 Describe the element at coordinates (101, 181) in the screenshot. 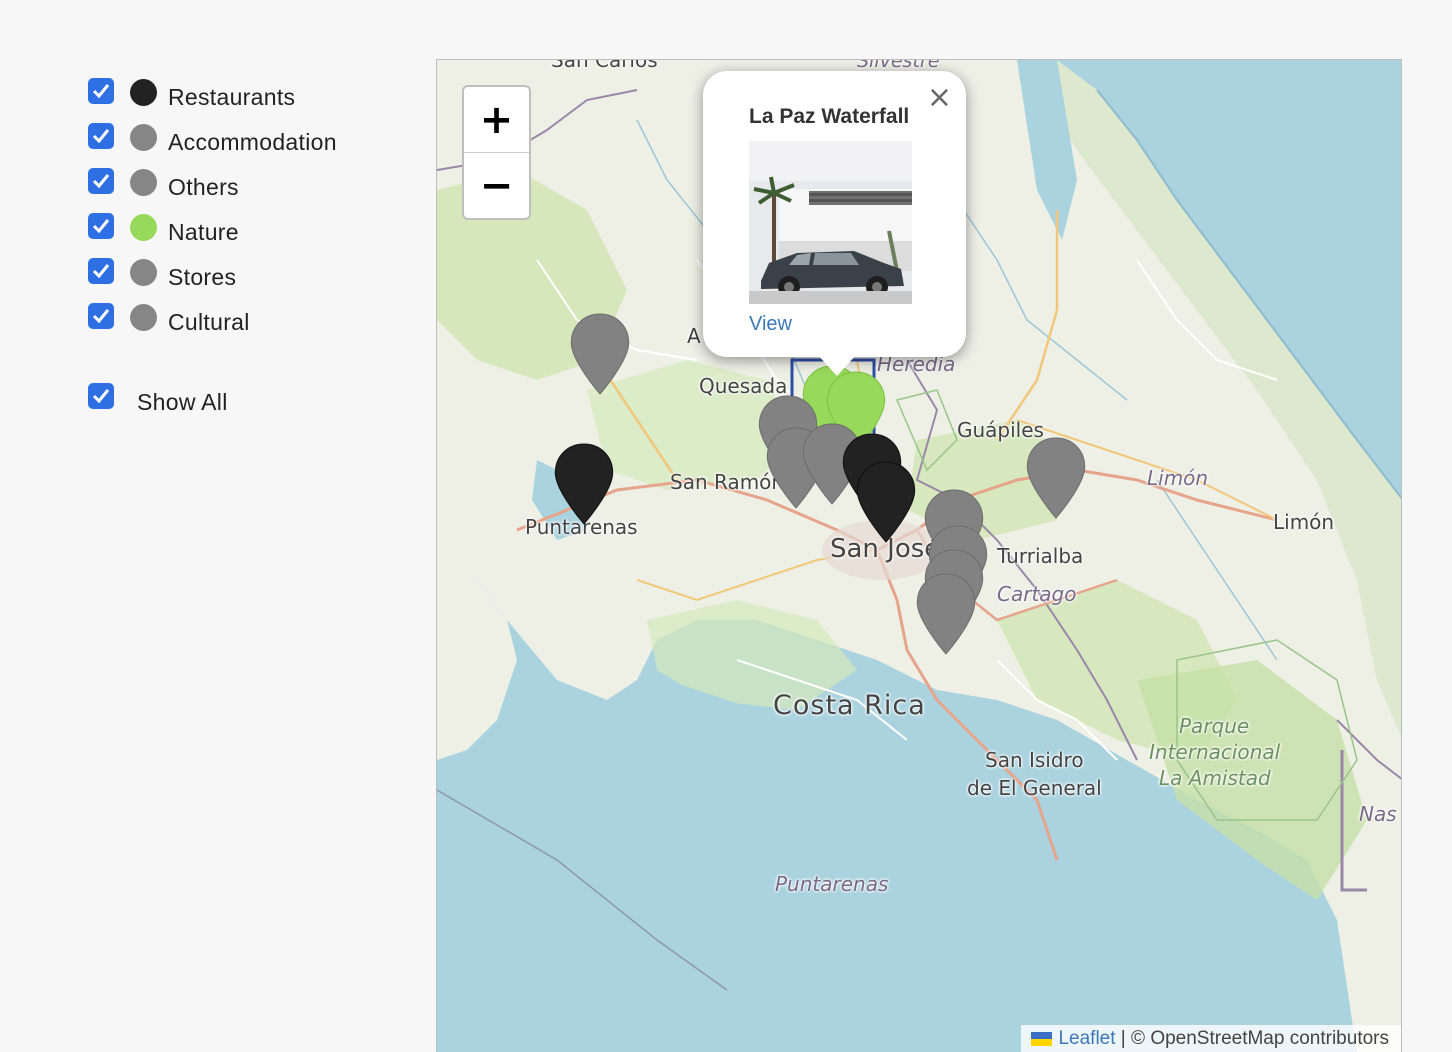

I see `others-checkbox` at that location.